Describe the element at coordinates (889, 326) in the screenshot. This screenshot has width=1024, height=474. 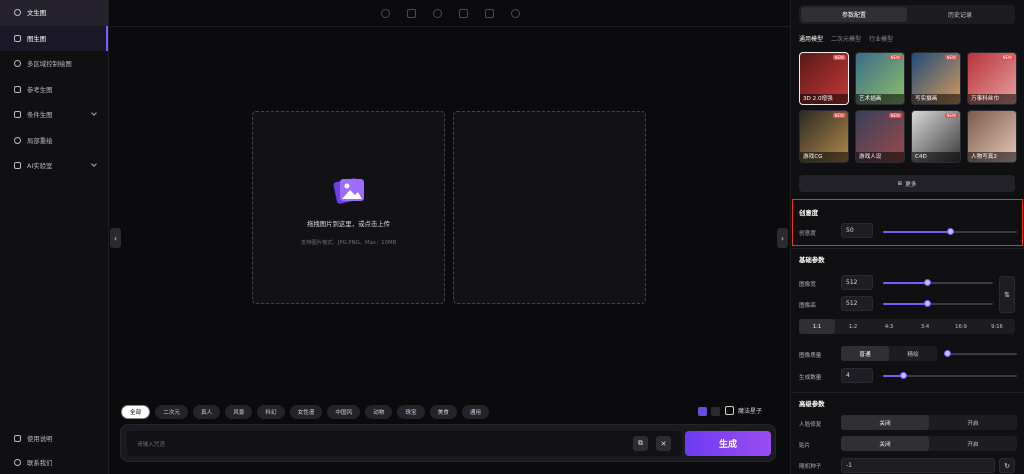
I see `ratio-4-3: 4:3` at that location.